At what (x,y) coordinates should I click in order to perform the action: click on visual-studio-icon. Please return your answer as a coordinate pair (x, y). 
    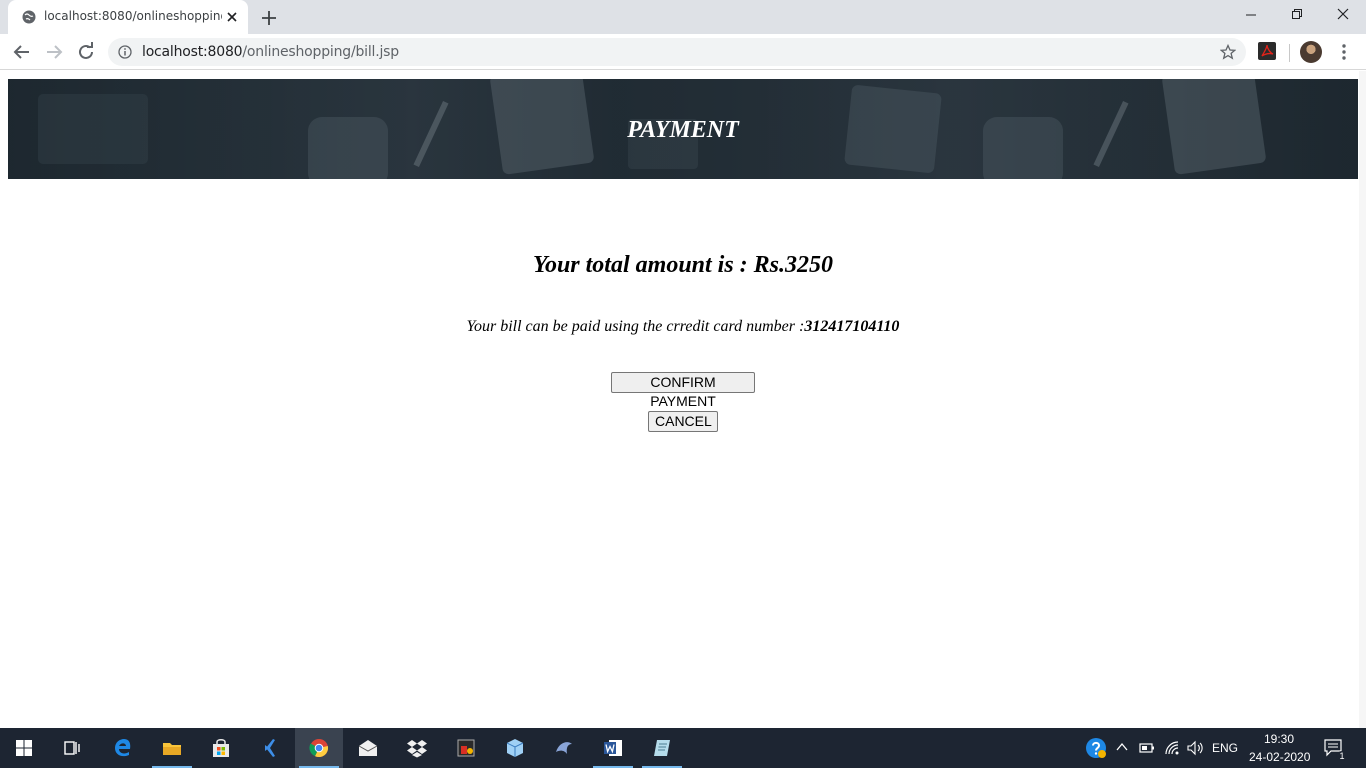
    Looking at the image, I should click on (270, 748).